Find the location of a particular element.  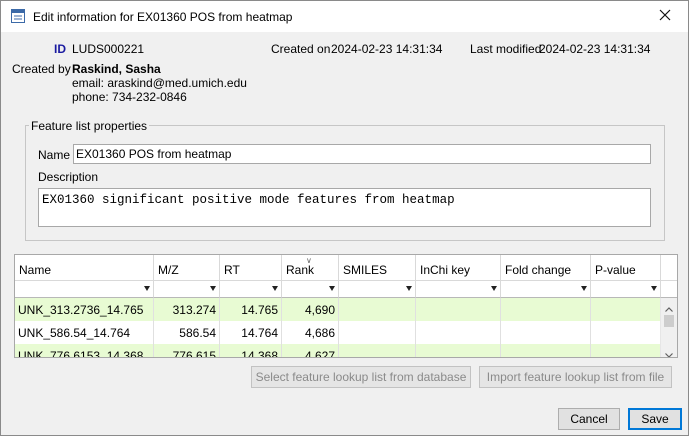

filter-dropdown-rt is located at coordinates (251, 289).